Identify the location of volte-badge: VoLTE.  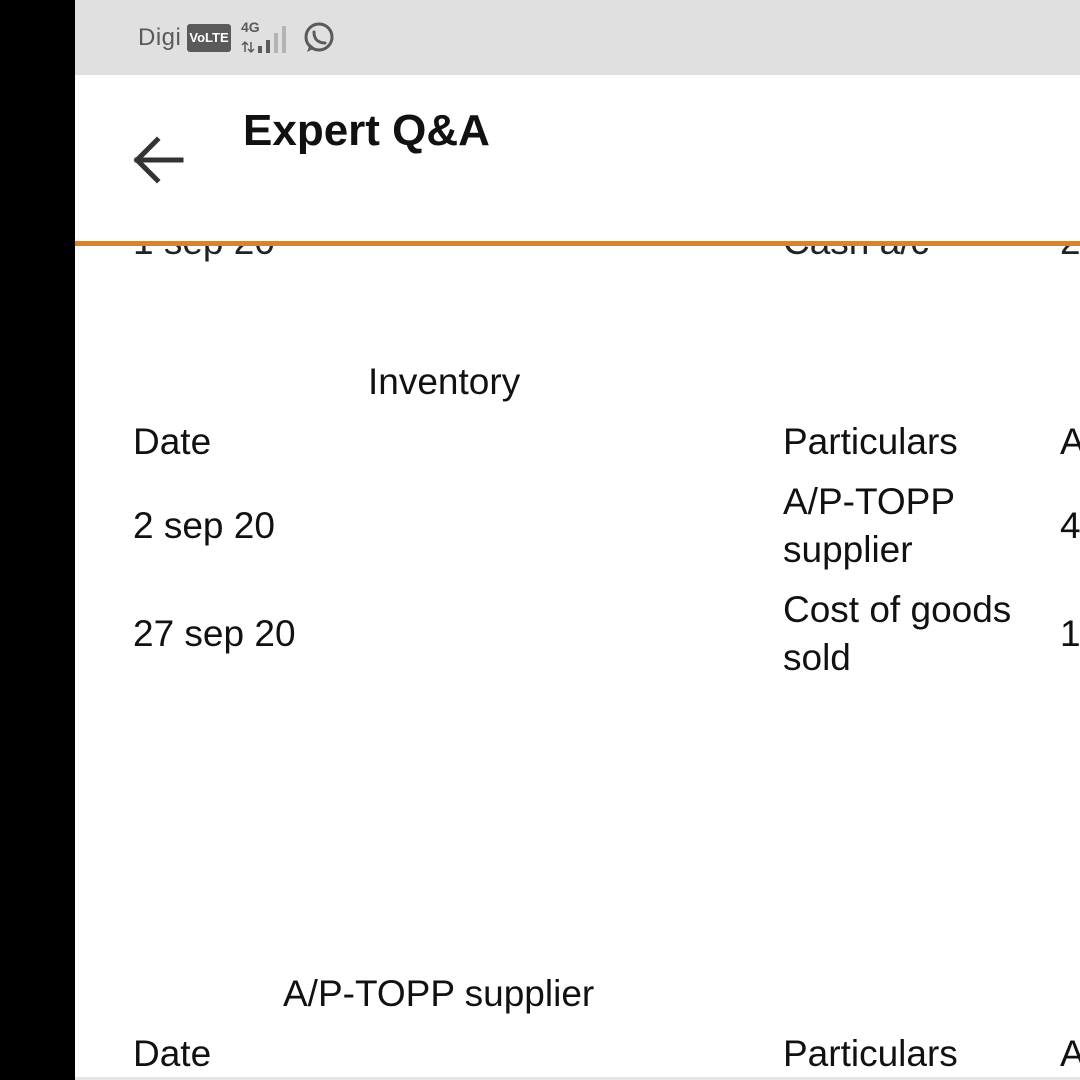
(209, 38).